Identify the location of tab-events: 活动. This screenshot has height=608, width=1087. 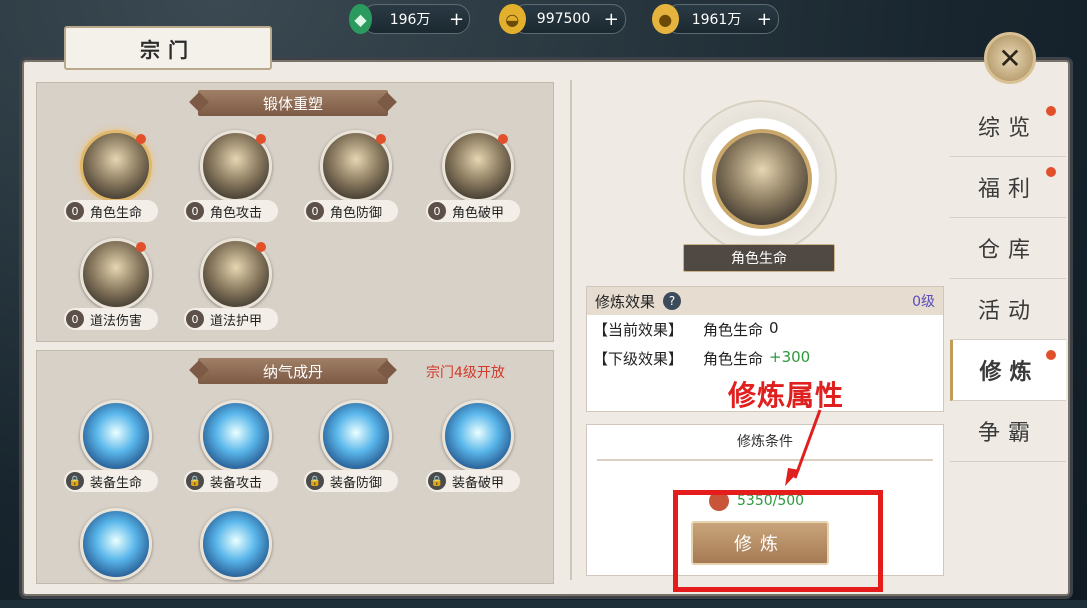
(1008, 309).